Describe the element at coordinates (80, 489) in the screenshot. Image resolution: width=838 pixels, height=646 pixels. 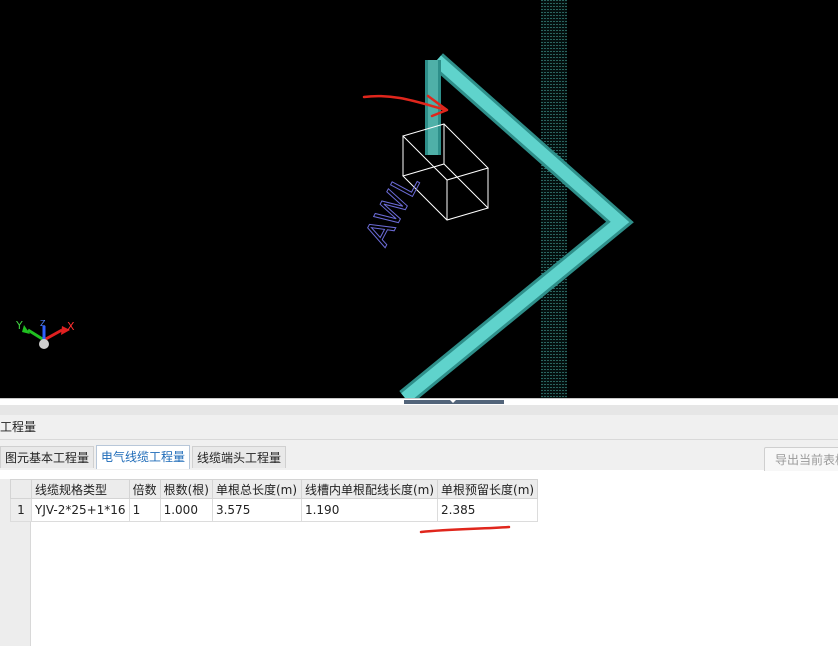
I see `column-header: 线缆规格类型` at that location.